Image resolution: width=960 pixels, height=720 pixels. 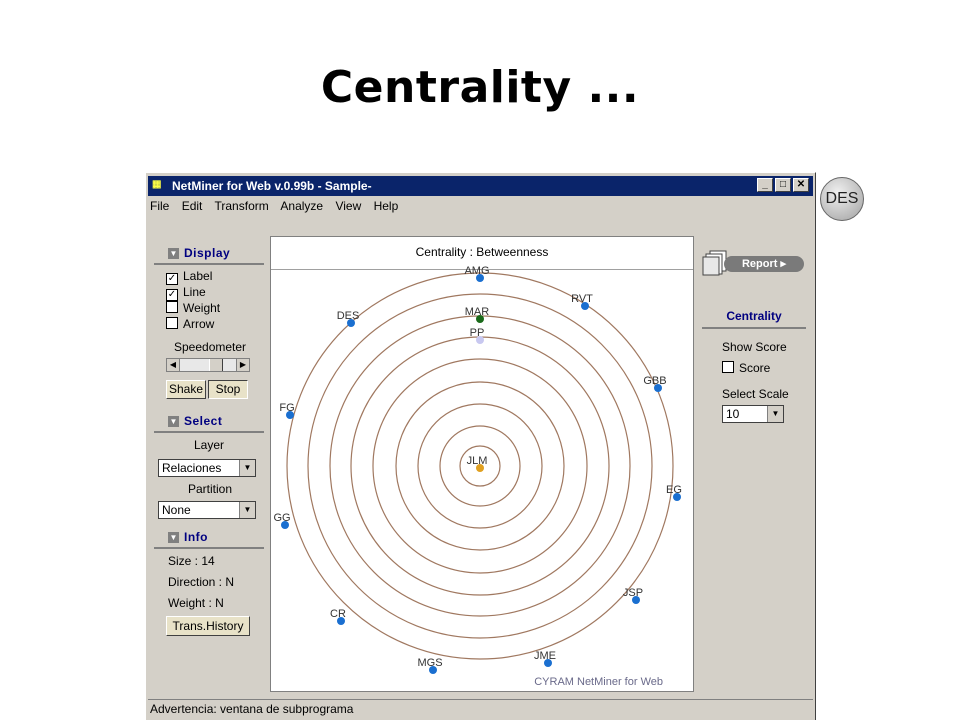 I want to click on menu-edit: Edit, so click(x=192, y=206).